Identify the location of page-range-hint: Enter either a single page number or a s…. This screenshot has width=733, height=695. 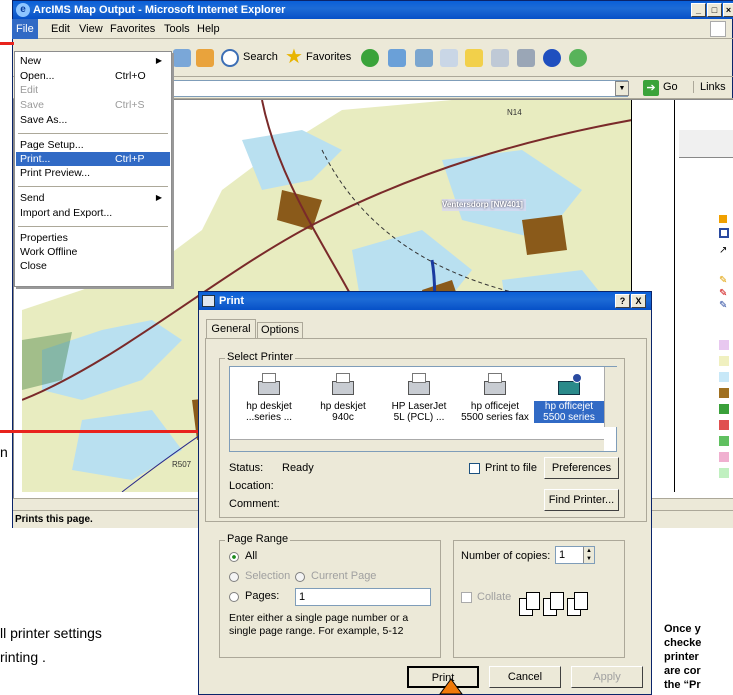
(319, 624).